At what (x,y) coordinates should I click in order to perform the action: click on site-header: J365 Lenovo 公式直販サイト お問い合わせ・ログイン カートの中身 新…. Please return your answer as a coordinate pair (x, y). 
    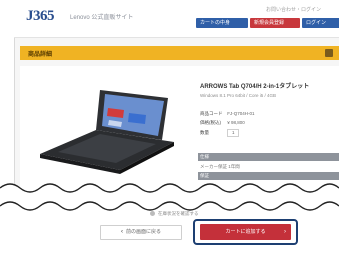
    Looking at the image, I should click on (176, 19).